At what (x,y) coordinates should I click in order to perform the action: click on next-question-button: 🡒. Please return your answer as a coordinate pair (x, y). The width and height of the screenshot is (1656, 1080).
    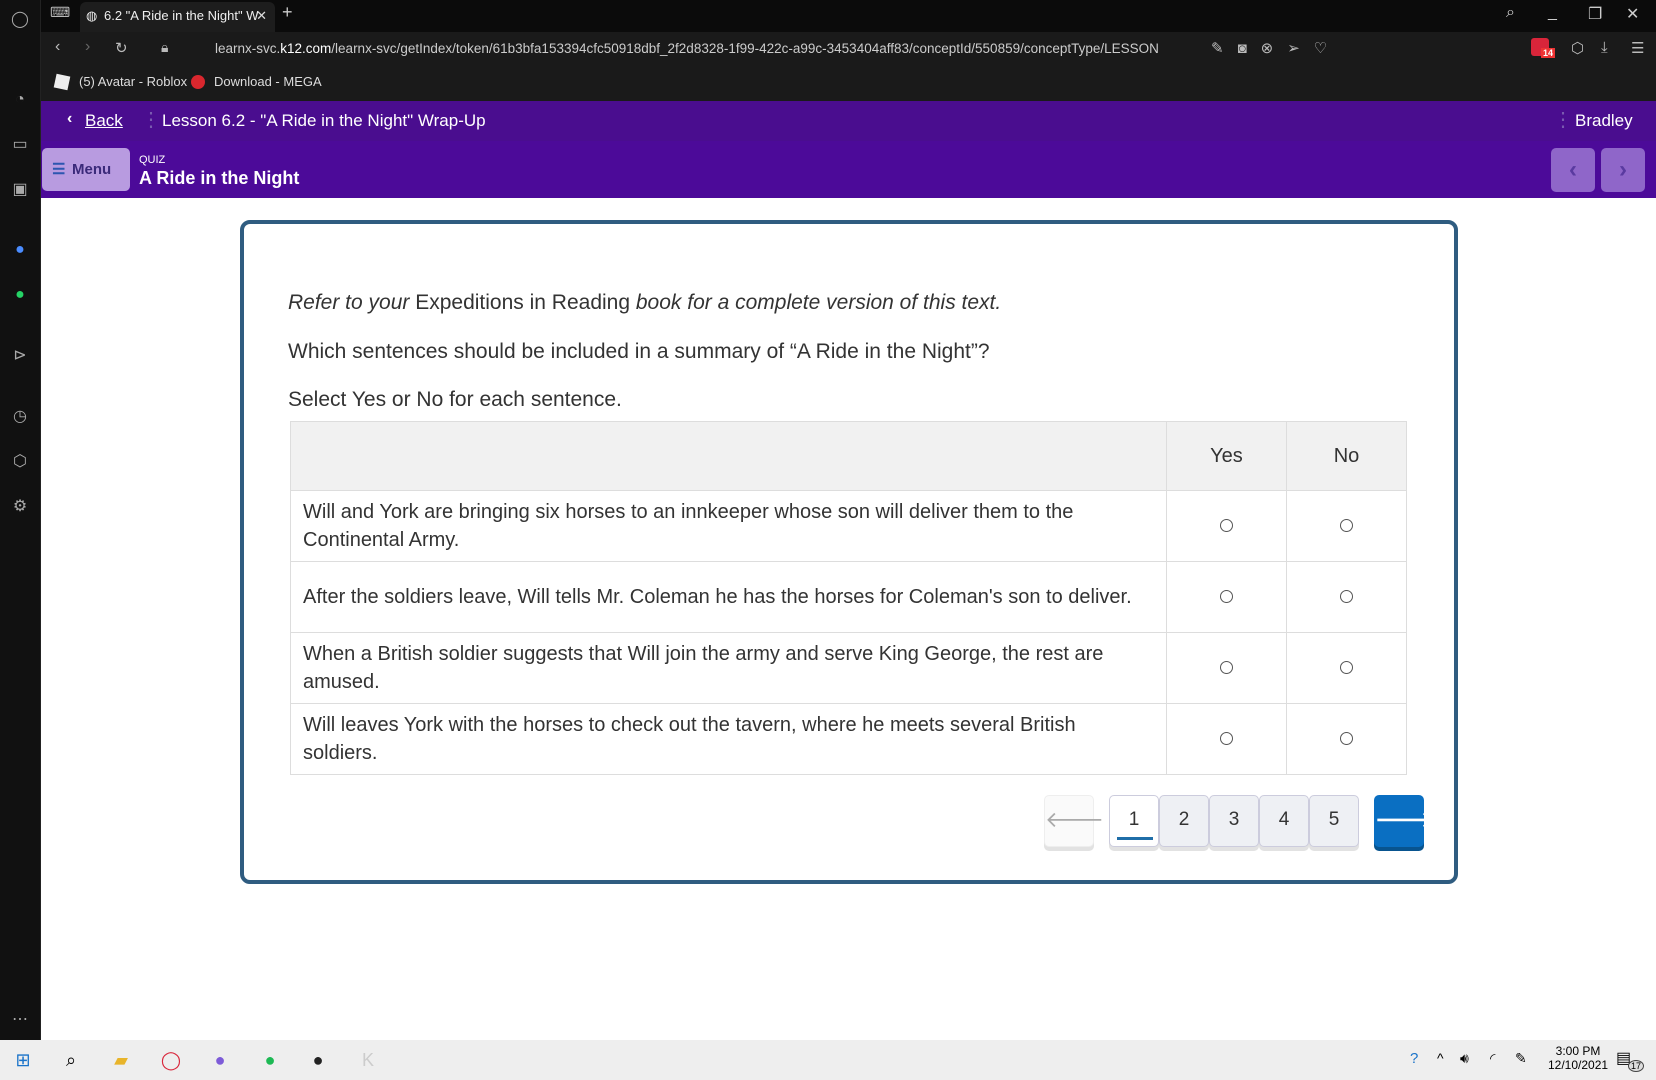
    Looking at the image, I should click on (1404, 821).